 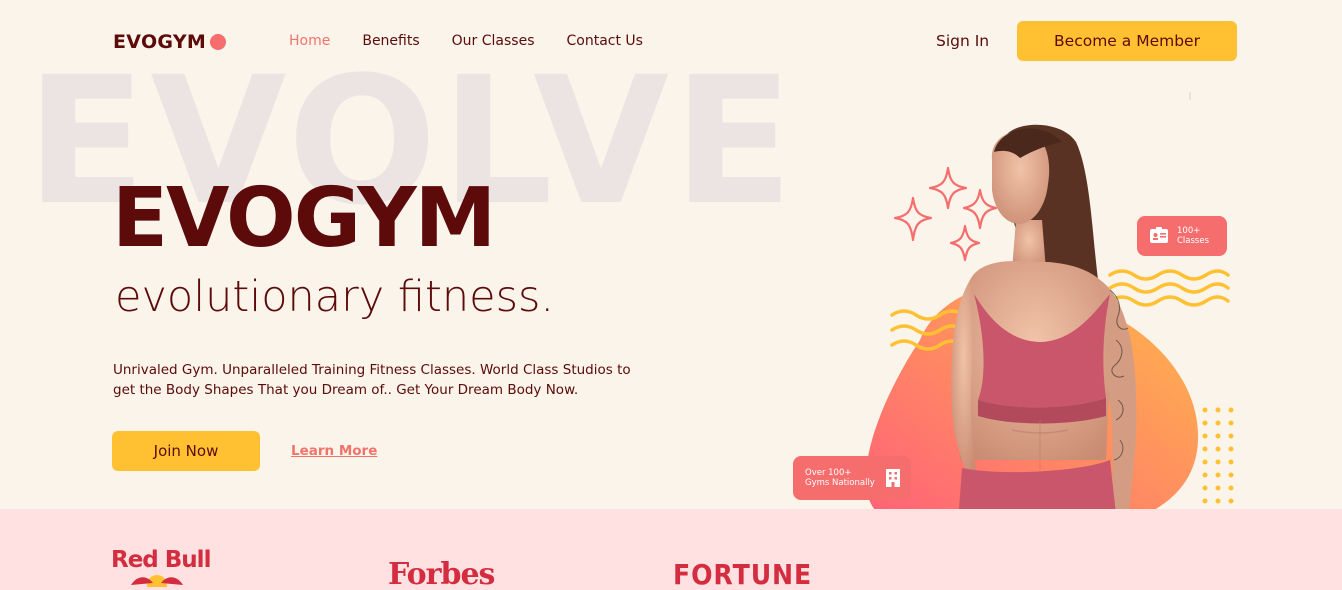 I want to click on gyms-badge: Over 100+ Gyms Nationally, so click(x=852, y=478).